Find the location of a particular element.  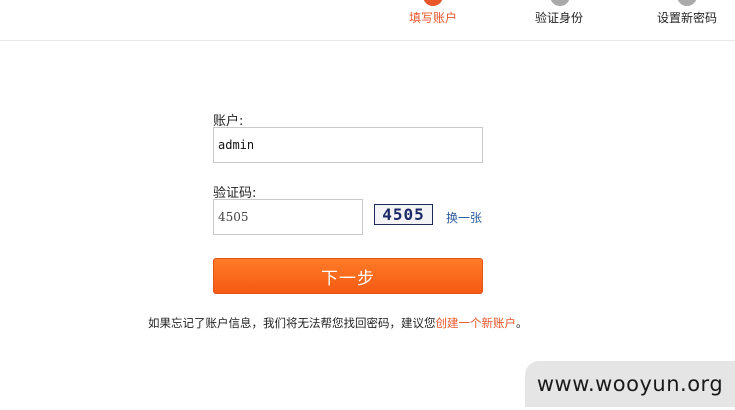

step-3-indicator-icon is located at coordinates (687, 3).